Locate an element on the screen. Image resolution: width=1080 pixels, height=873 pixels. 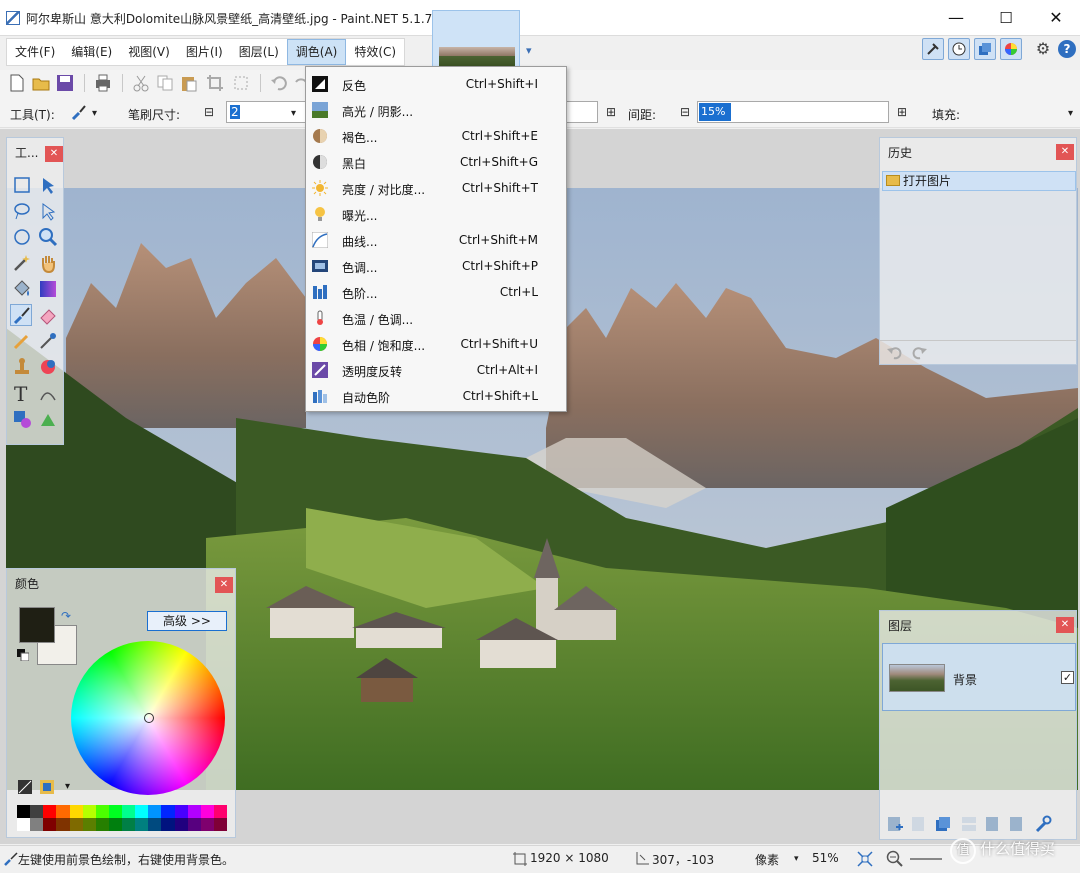
duplicate-layer-icon is located at coordinates (943, 824).